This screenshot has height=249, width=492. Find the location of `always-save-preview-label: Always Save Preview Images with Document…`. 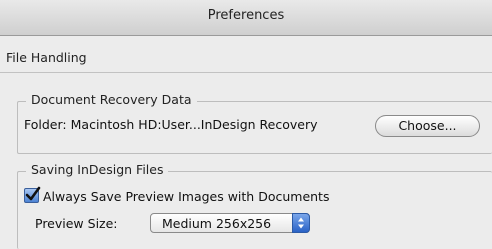

always-save-preview-label: Always Save Preview Images with Document… is located at coordinates (186, 196).